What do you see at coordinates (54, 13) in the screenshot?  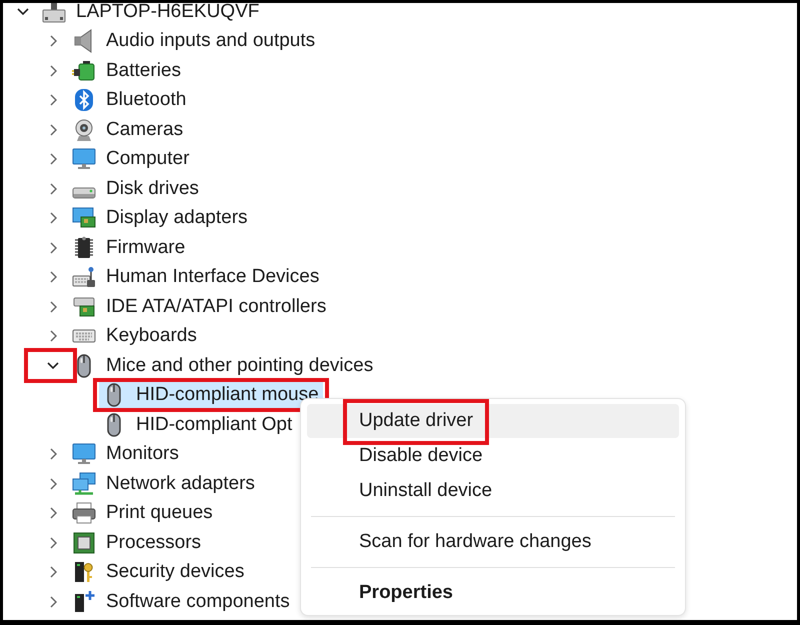 I see `computer-icon` at bounding box center [54, 13].